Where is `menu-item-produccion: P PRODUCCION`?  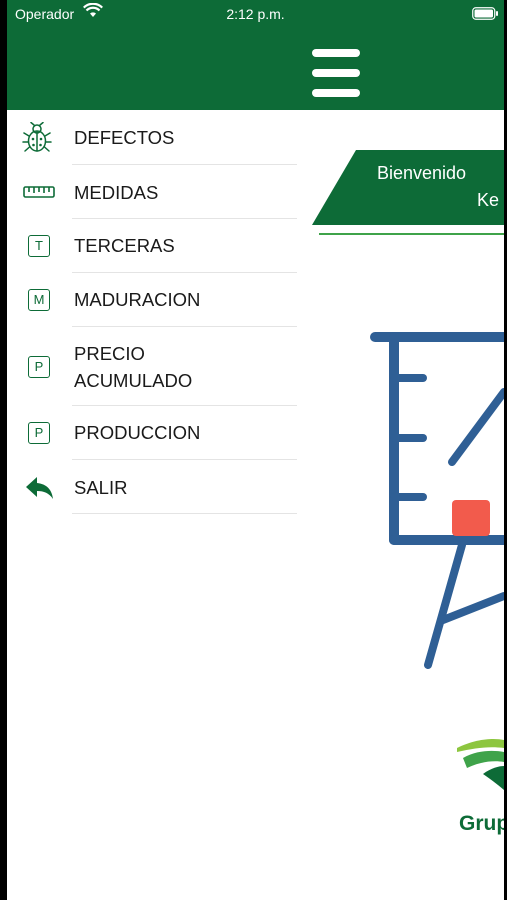 menu-item-produccion: P PRODUCCION is located at coordinates (152, 433).